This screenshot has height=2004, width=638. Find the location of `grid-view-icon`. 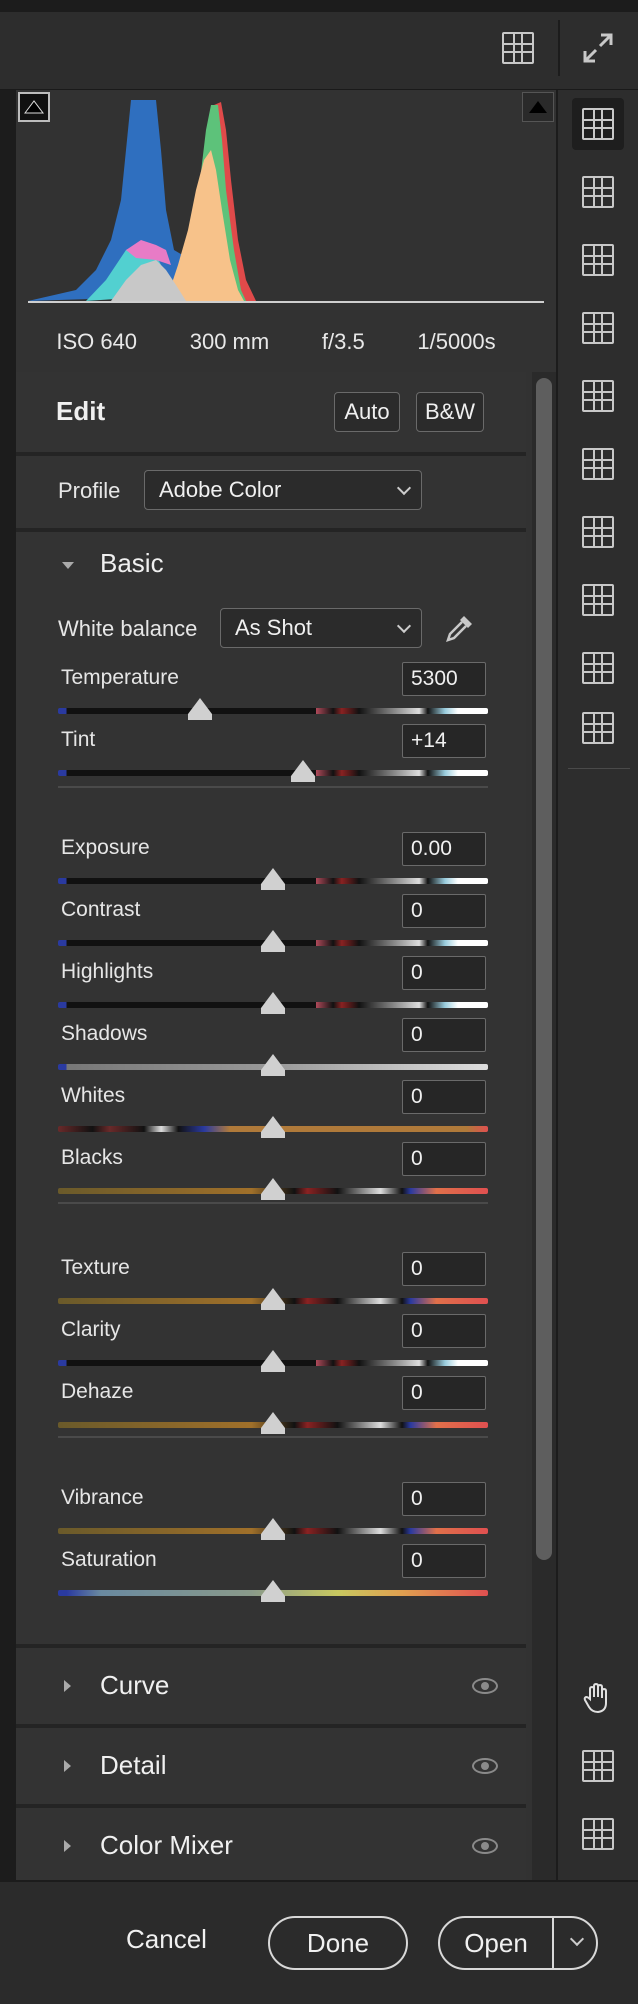

grid-view-icon is located at coordinates (518, 48).